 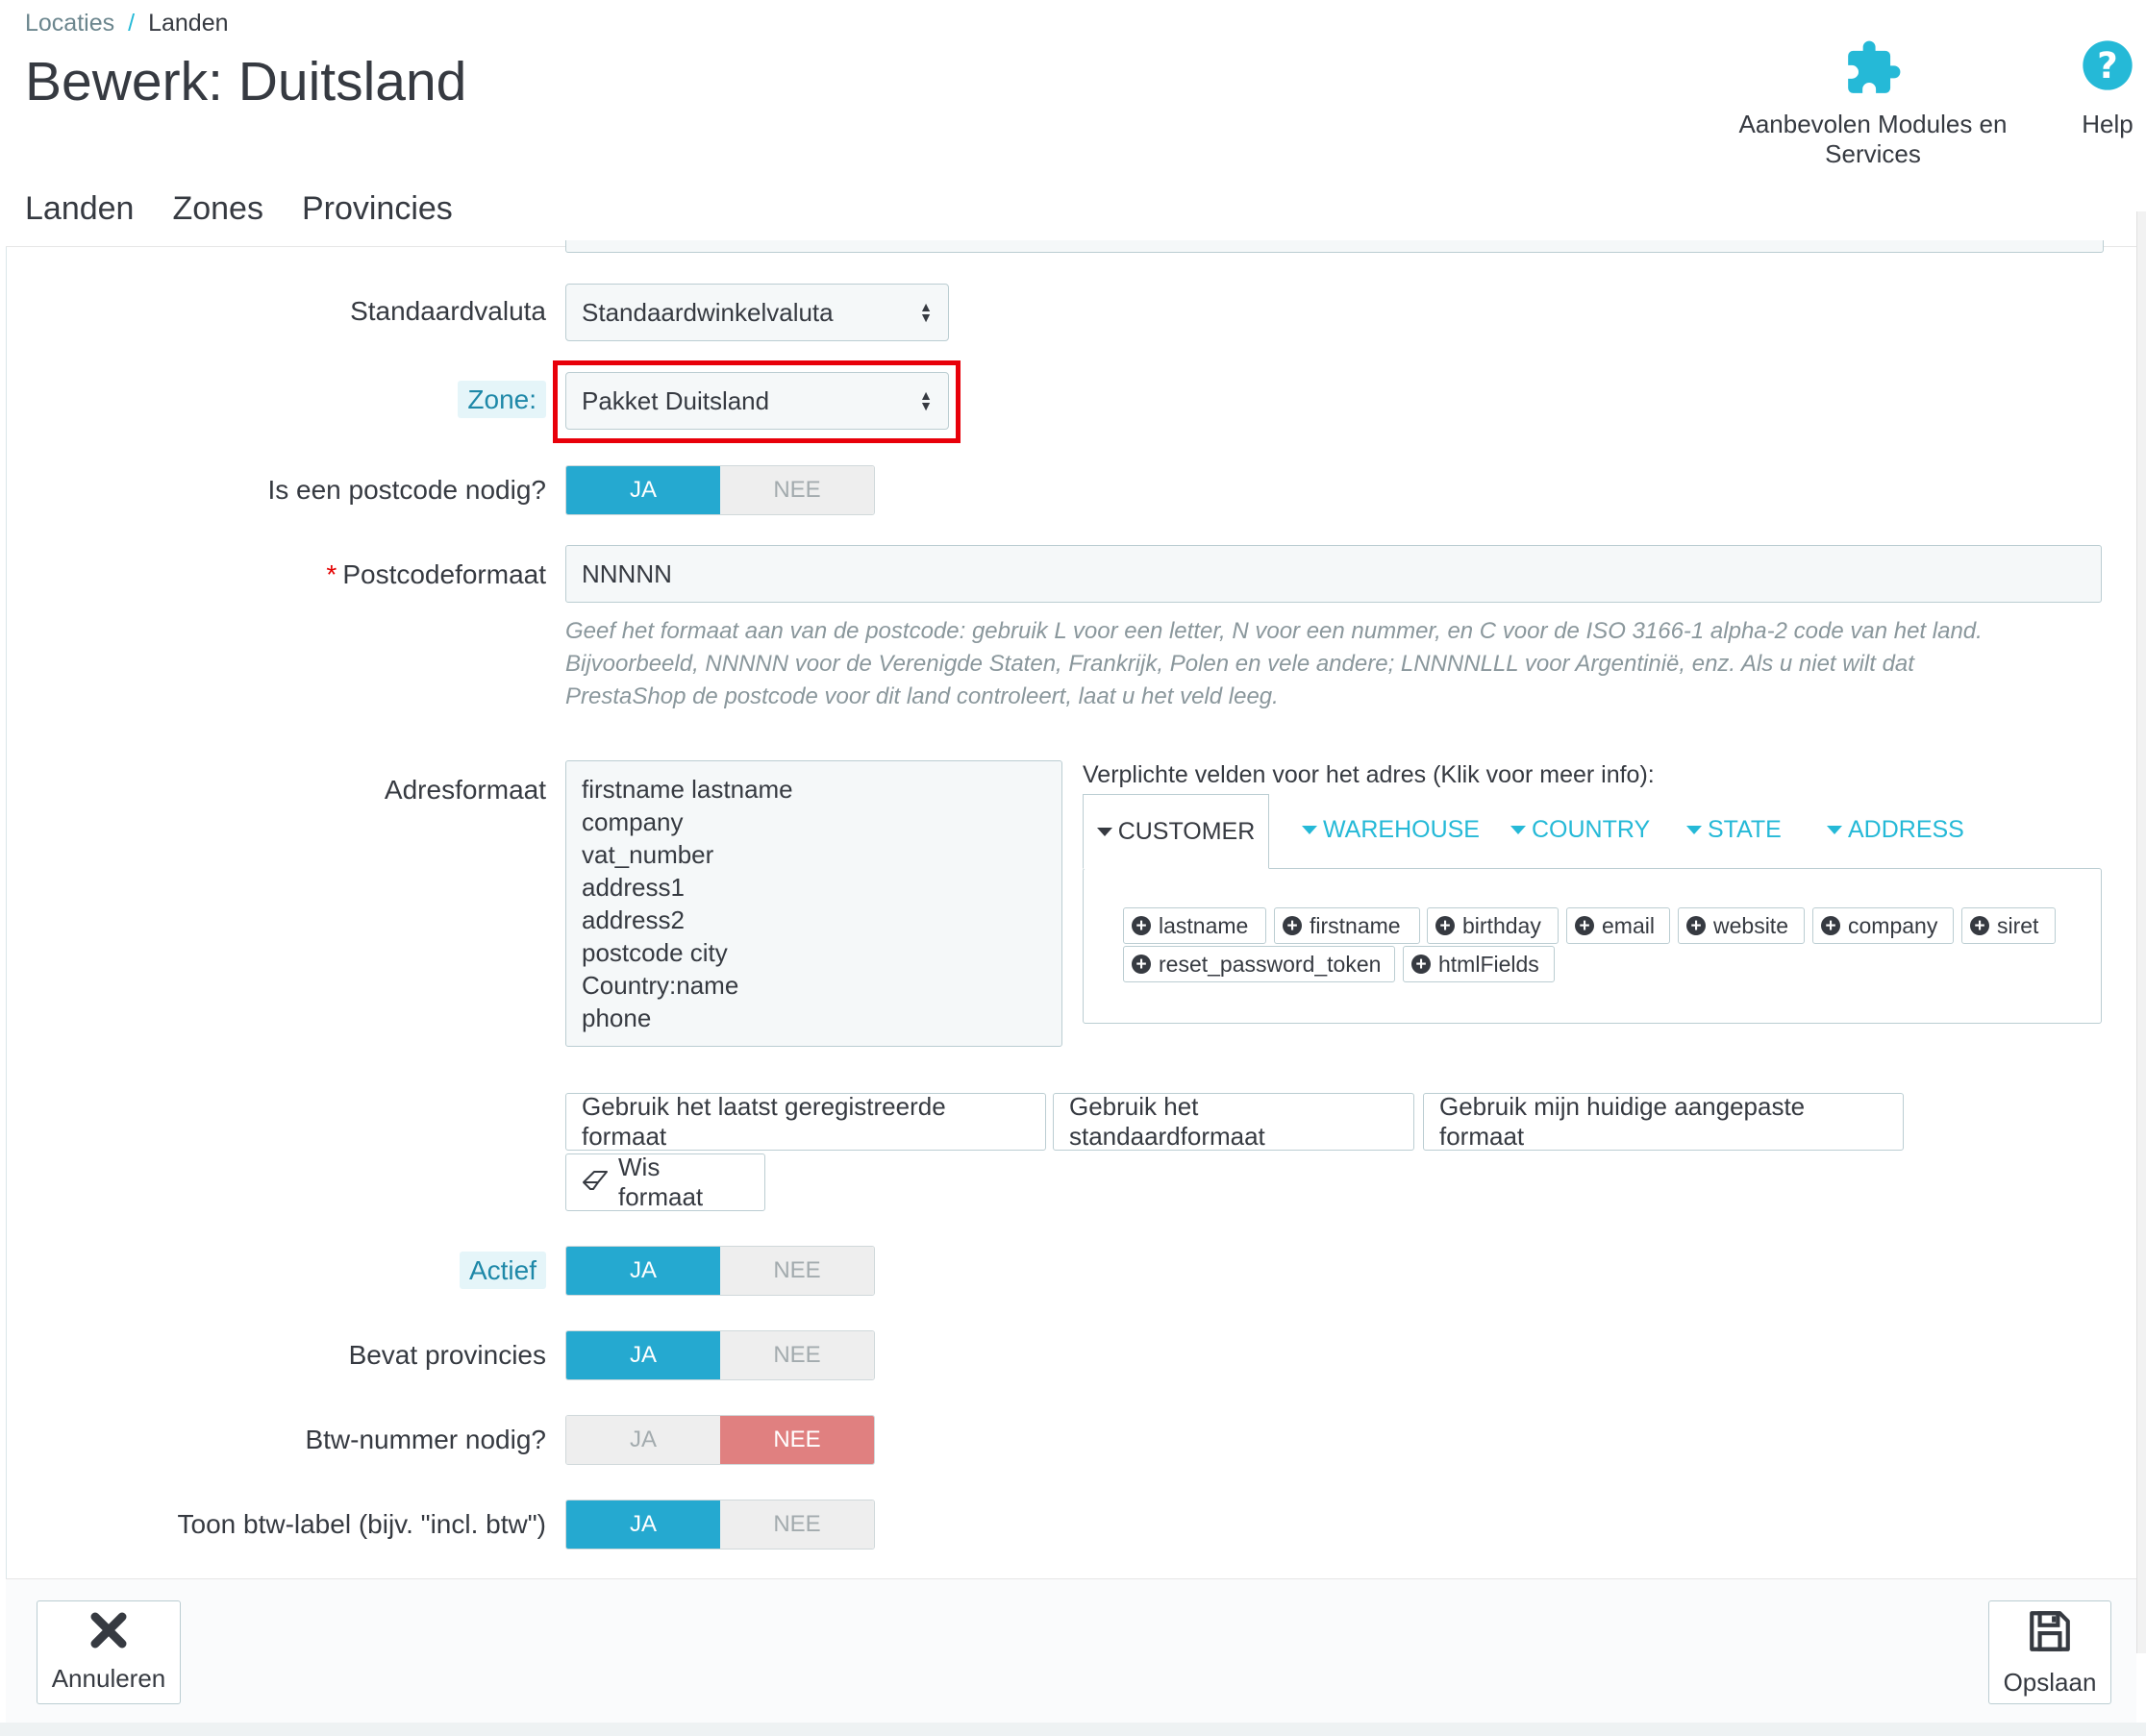 What do you see at coordinates (633, 919) in the screenshot?
I see `address-format-line: address2` at bounding box center [633, 919].